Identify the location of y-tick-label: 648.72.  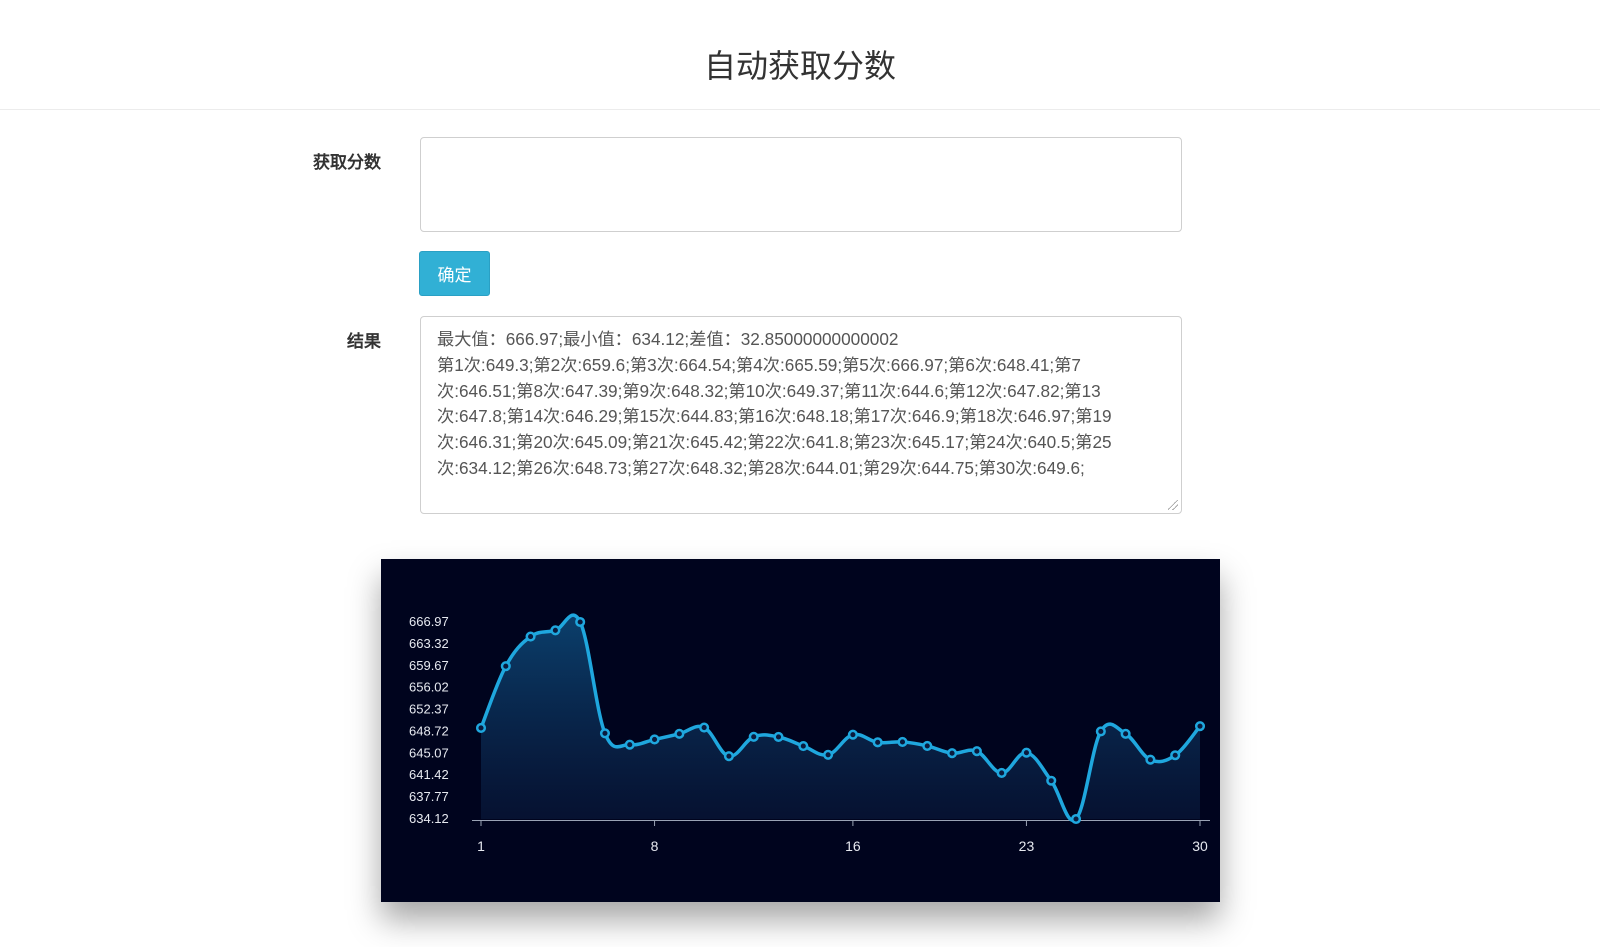
(429, 730).